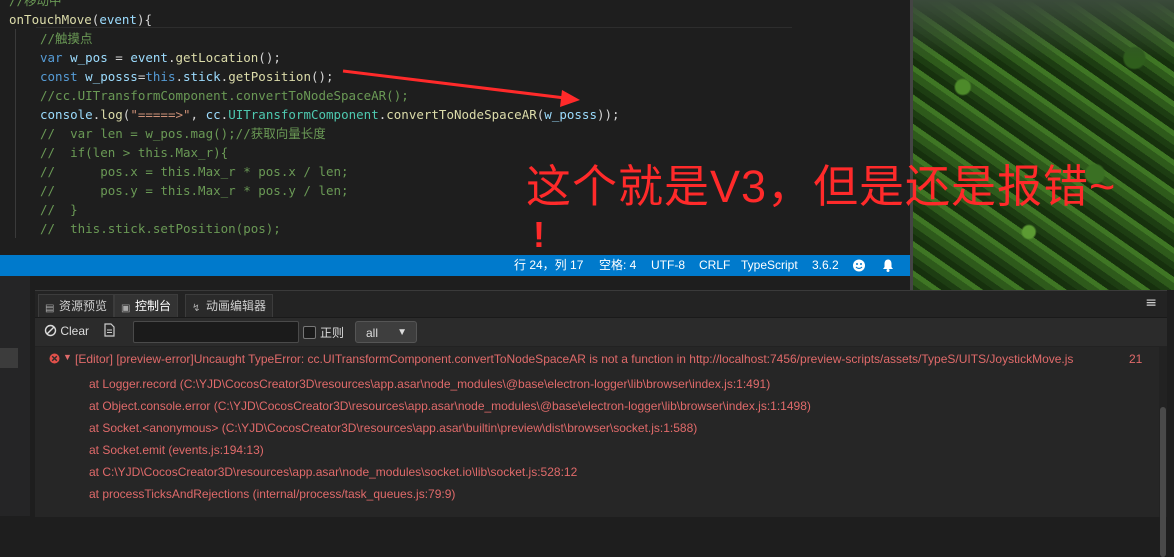  Describe the element at coordinates (309, 332) in the screenshot. I see `regex-checkbox` at that location.